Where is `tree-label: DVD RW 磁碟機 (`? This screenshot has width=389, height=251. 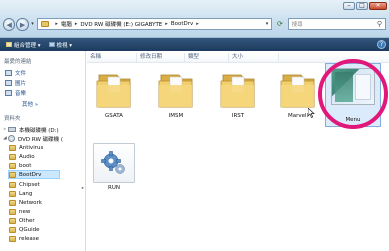 tree-label: DVD RW 磁碟機 ( is located at coordinates (41, 139).